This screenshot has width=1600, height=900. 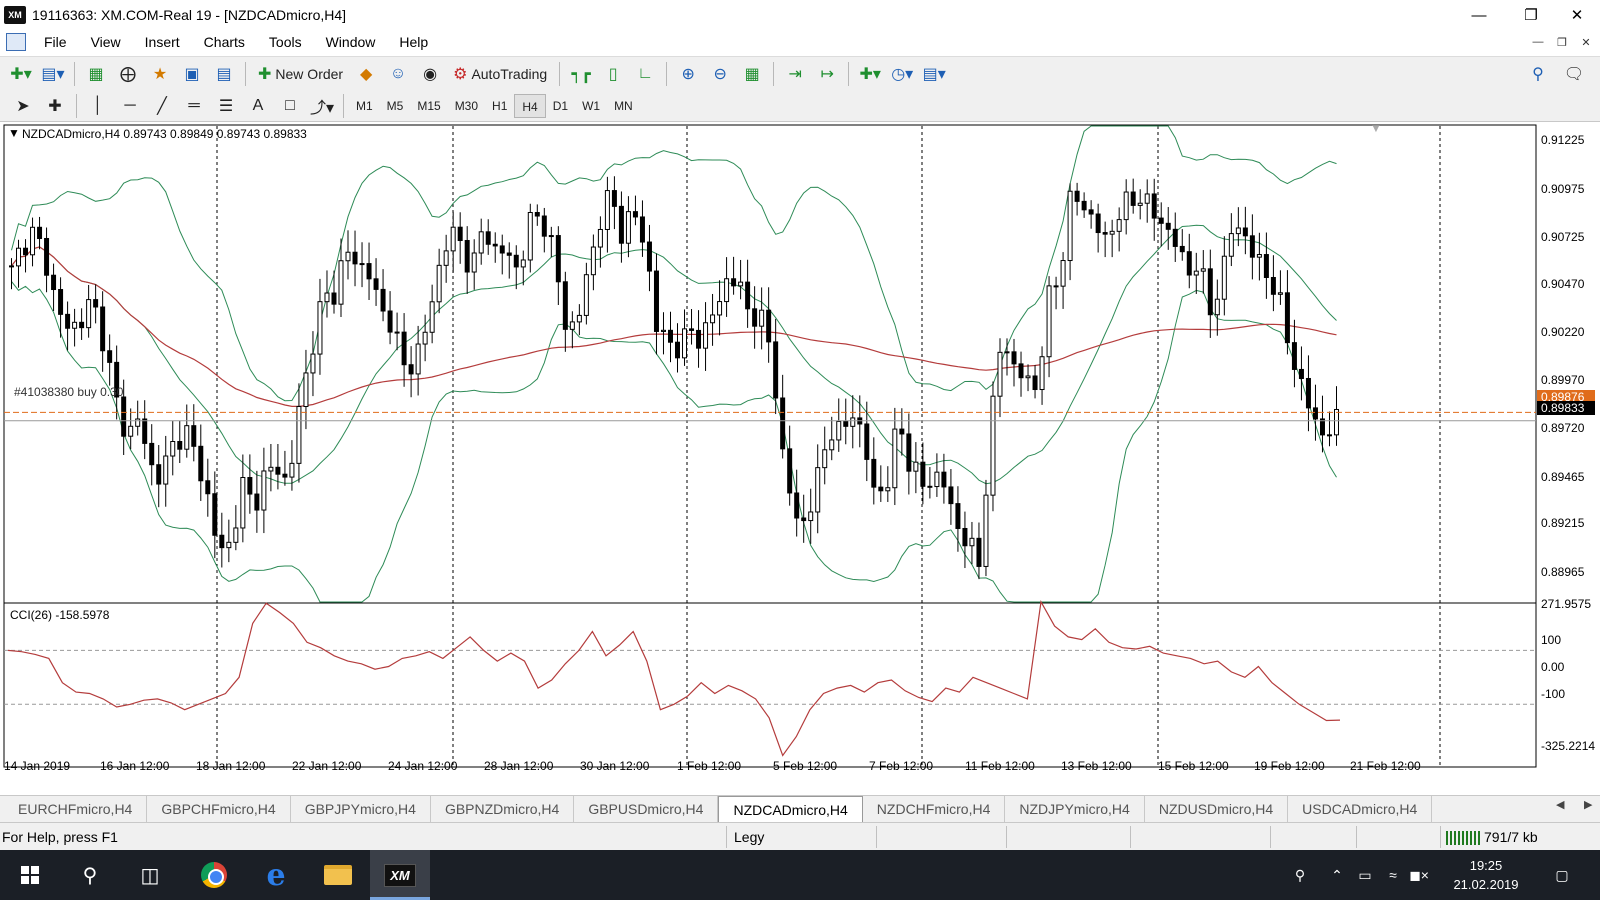 I want to click on people-button: ⚲, so click(x=1300, y=875).